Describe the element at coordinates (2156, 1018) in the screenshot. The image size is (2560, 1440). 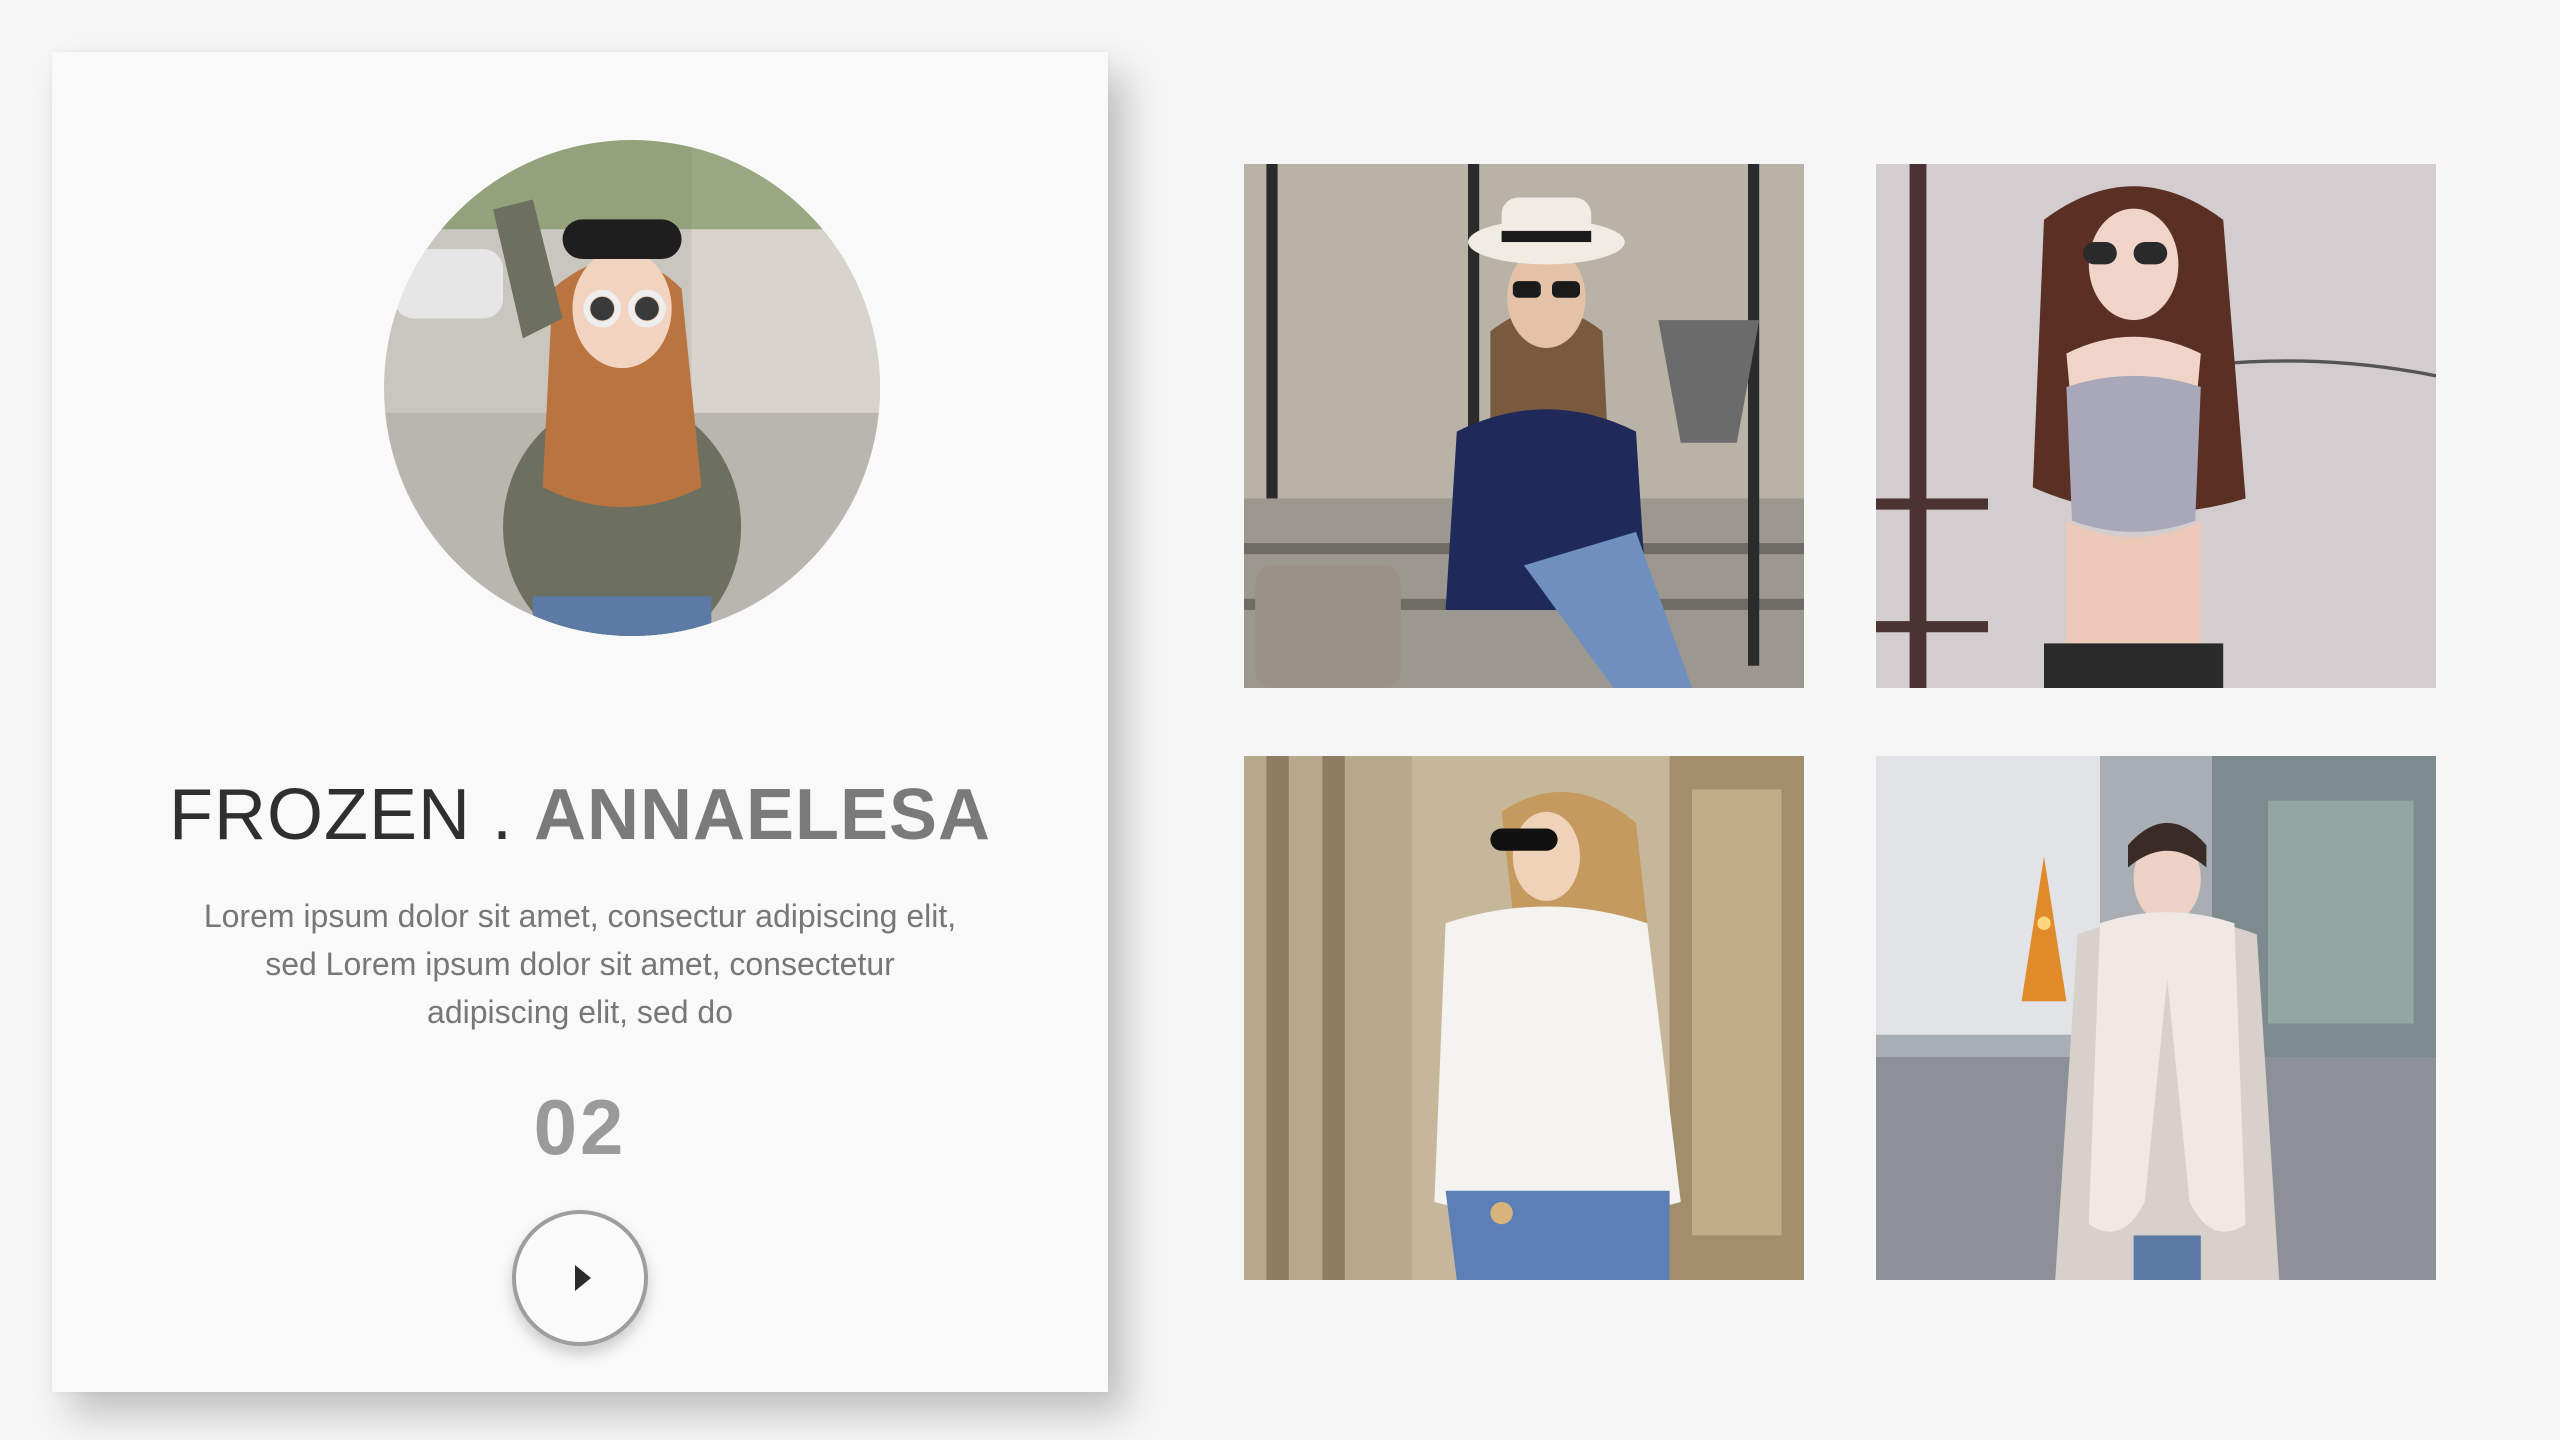
I see `photo-fur-scarf-woman` at that location.